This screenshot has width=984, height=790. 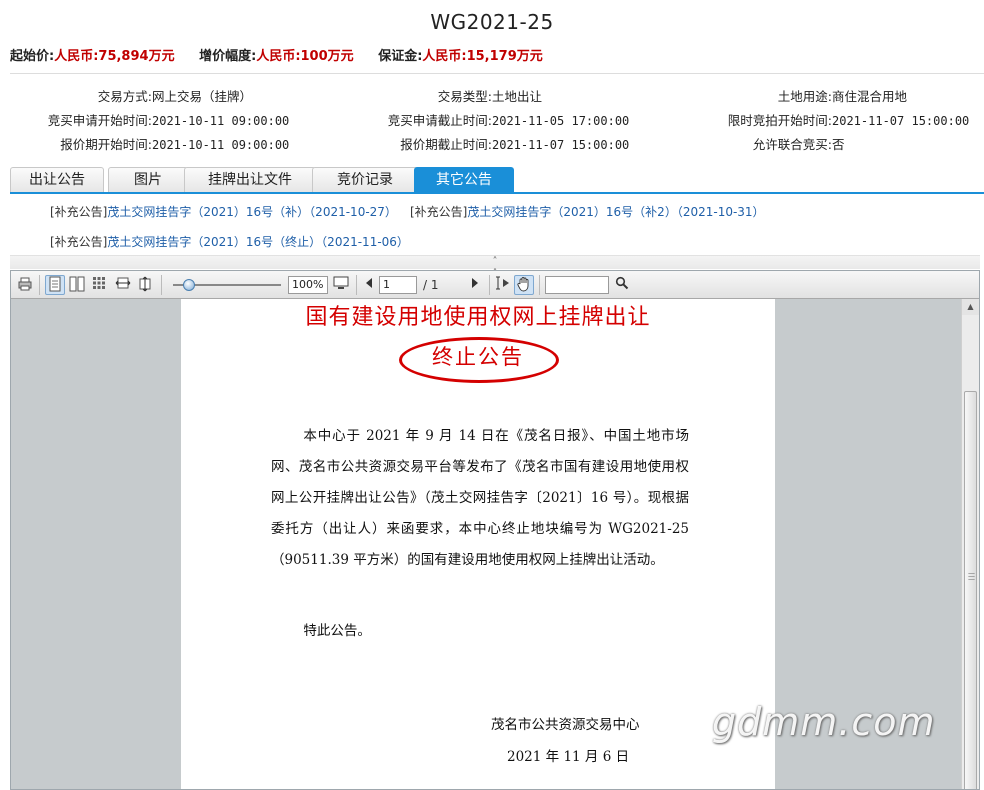 What do you see at coordinates (482, 56) in the screenshot?
I see `deposit-value: 人民币:15,179万元` at bounding box center [482, 56].